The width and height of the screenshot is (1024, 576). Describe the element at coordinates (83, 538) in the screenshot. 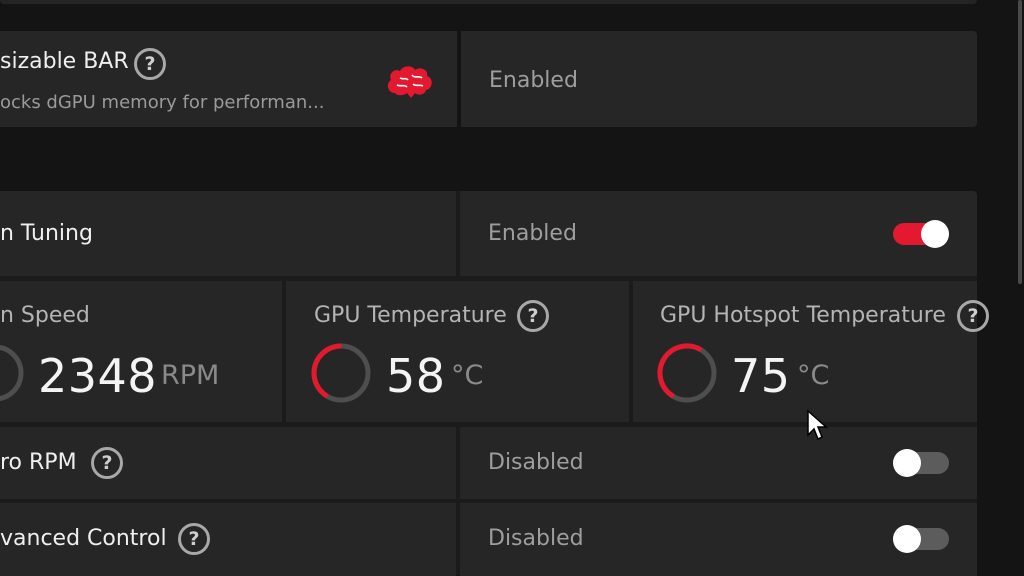

I see `advanced-control-title: vanced Control` at that location.